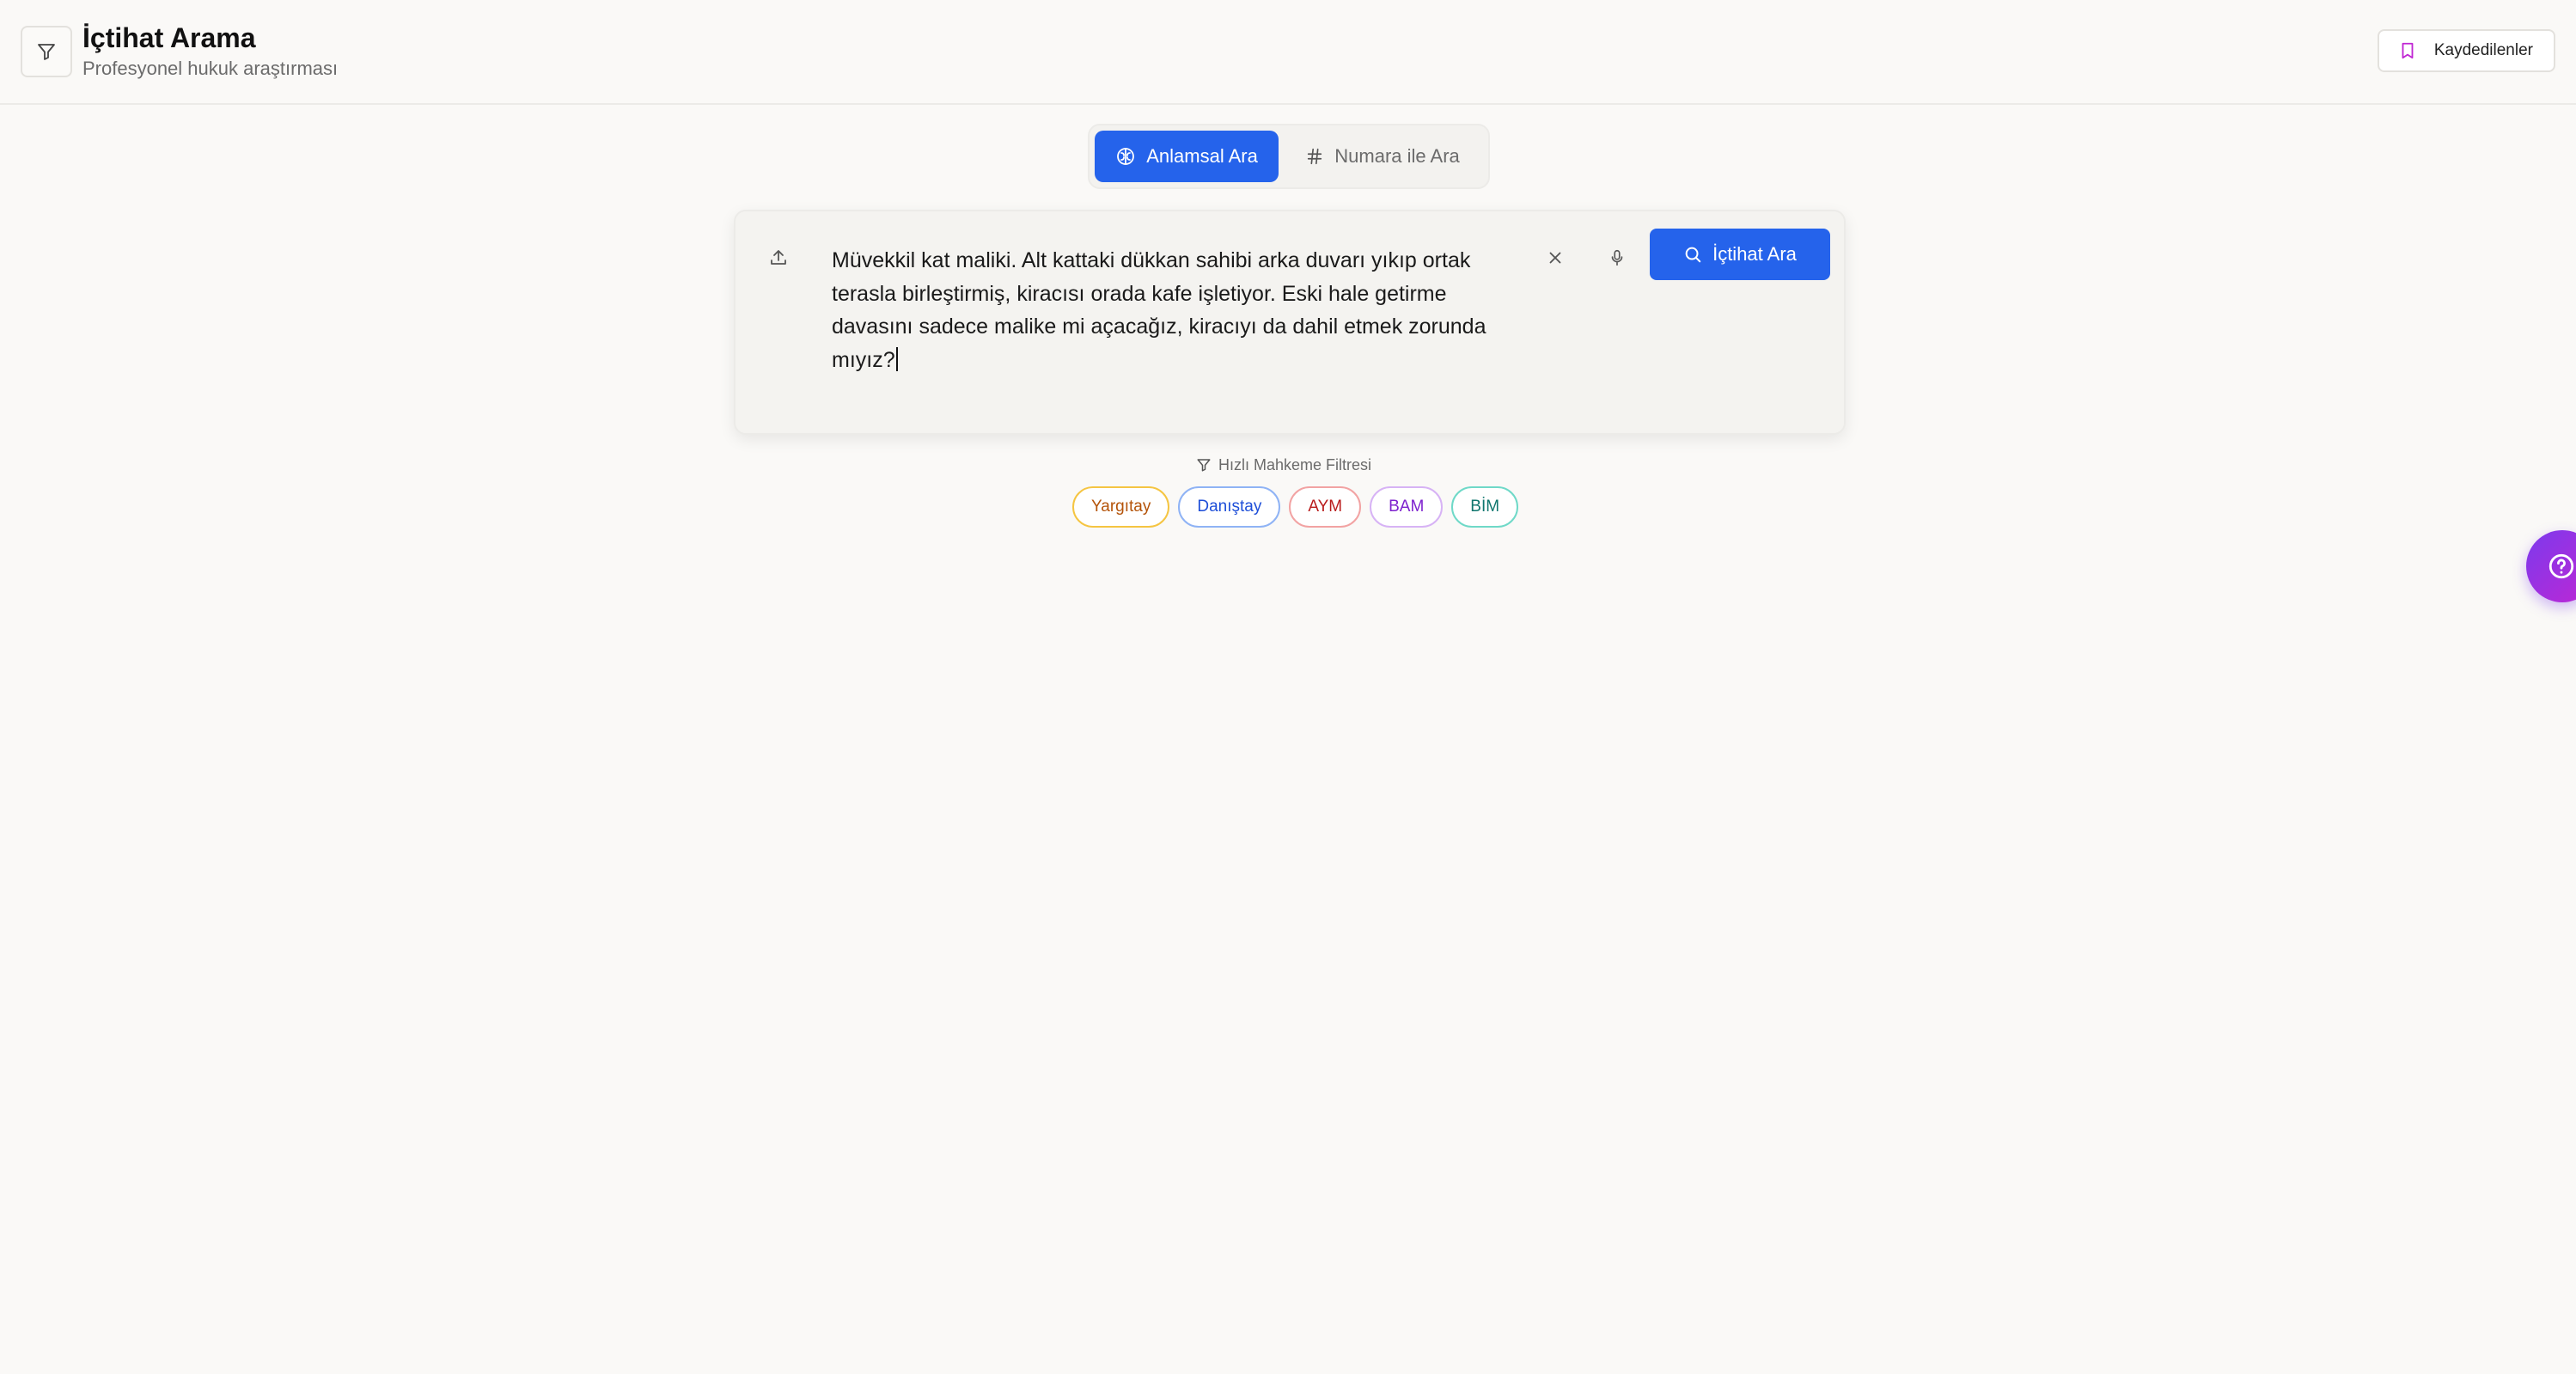  I want to click on quick-court-filter-text: Hızlı Mahkeme Filtresi, so click(1295, 464).